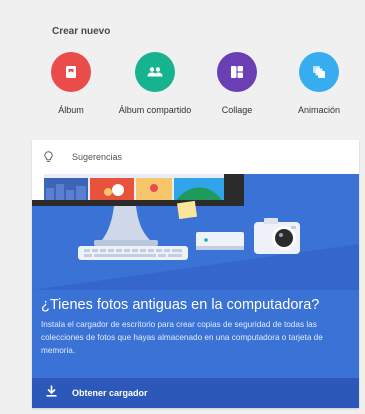 The image size is (365, 414). I want to click on create-album-button: Álbum, so click(71, 87).